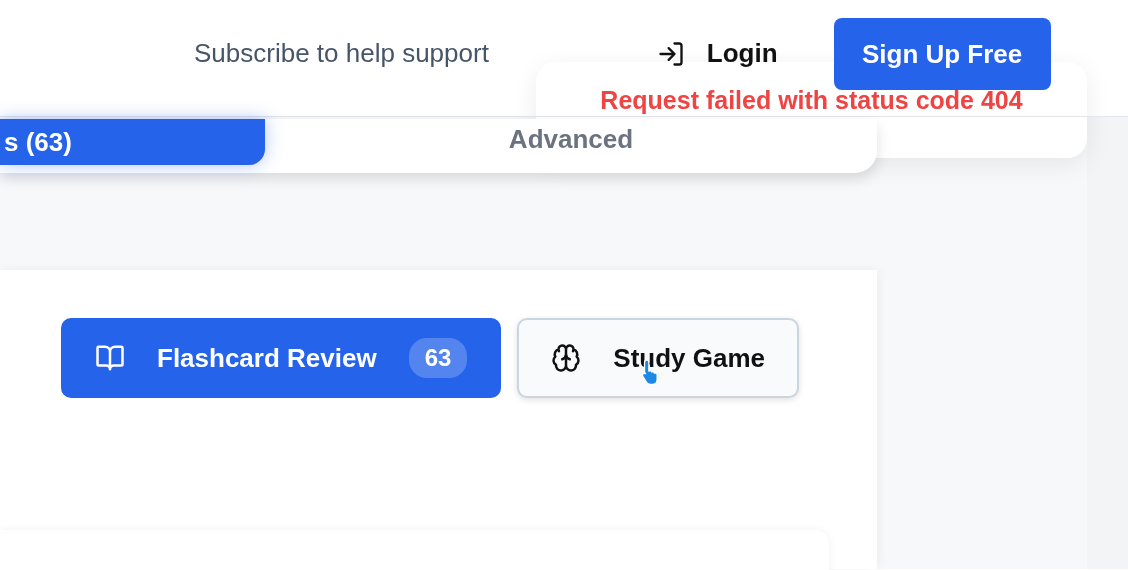  Describe the element at coordinates (110, 358) in the screenshot. I see `book-icon` at that location.